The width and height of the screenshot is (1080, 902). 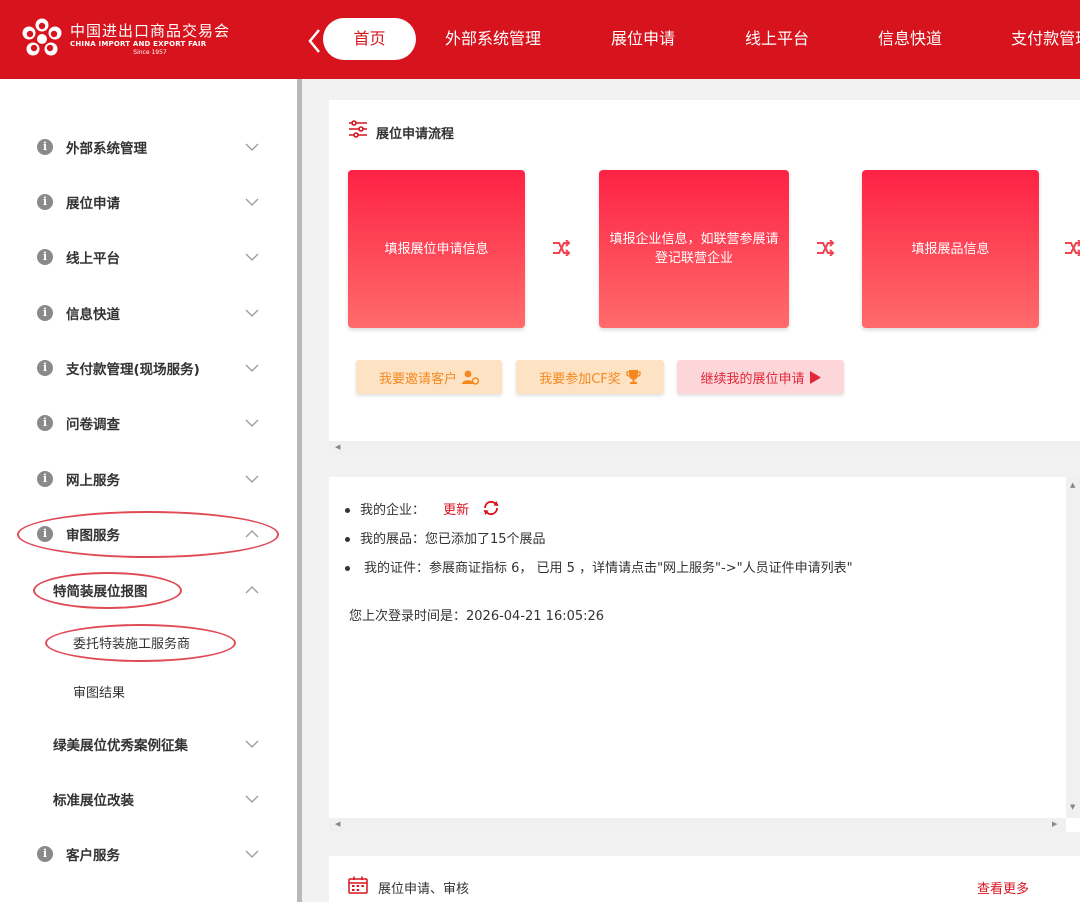 I want to click on chevron-left-icon, so click(x=315, y=41).